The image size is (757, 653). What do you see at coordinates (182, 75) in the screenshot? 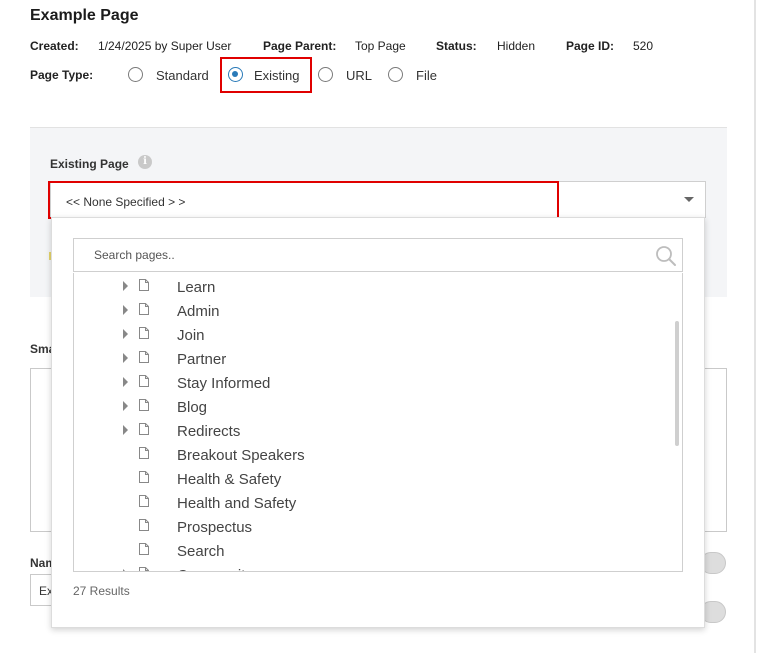
I see `page-type-standard-label: Standard` at bounding box center [182, 75].